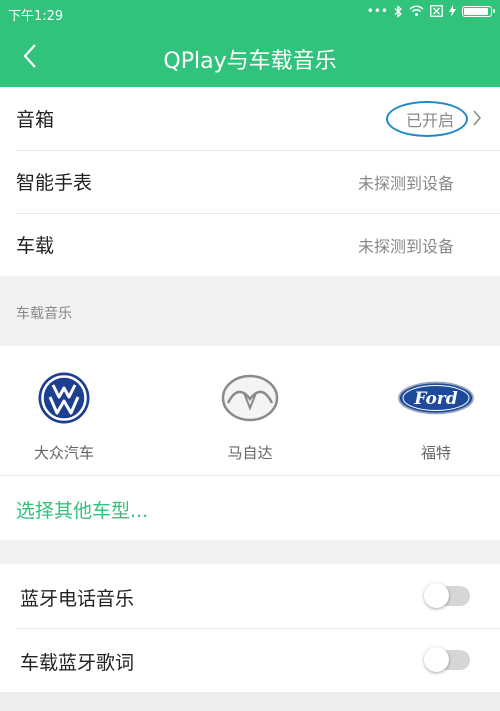 This screenshot has height=711, width=500. I want to click on page-title: QPlay与车载音乐, so click(250, 61).